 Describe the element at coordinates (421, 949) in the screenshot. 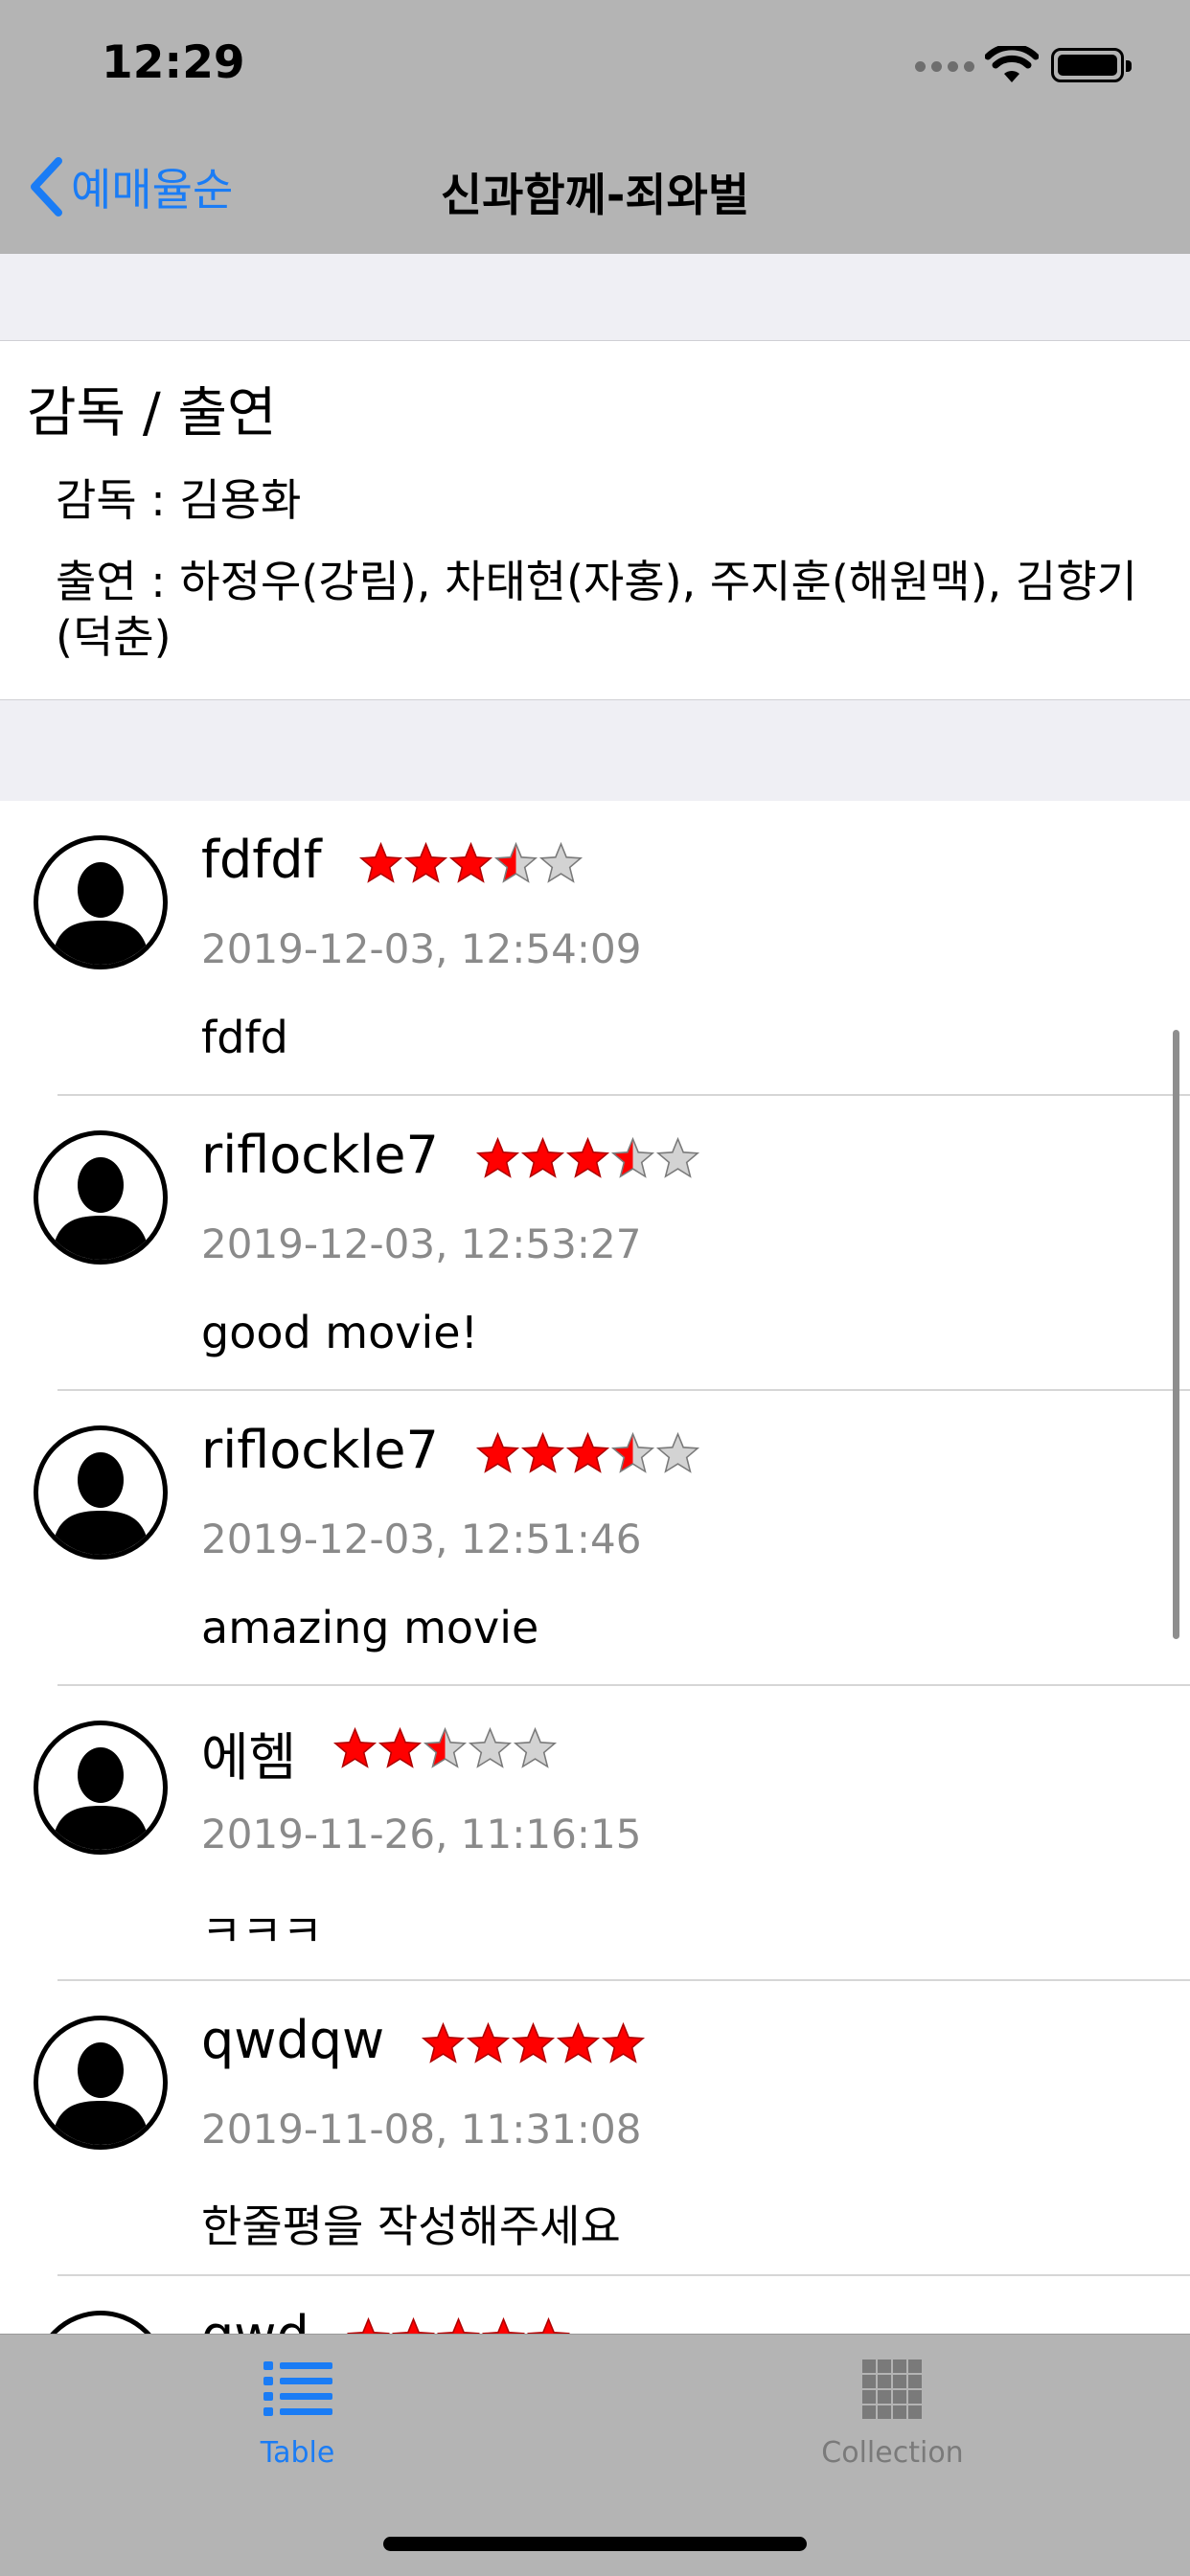

I see `review-date: 2019-12-03, 12:54:09` at that location.